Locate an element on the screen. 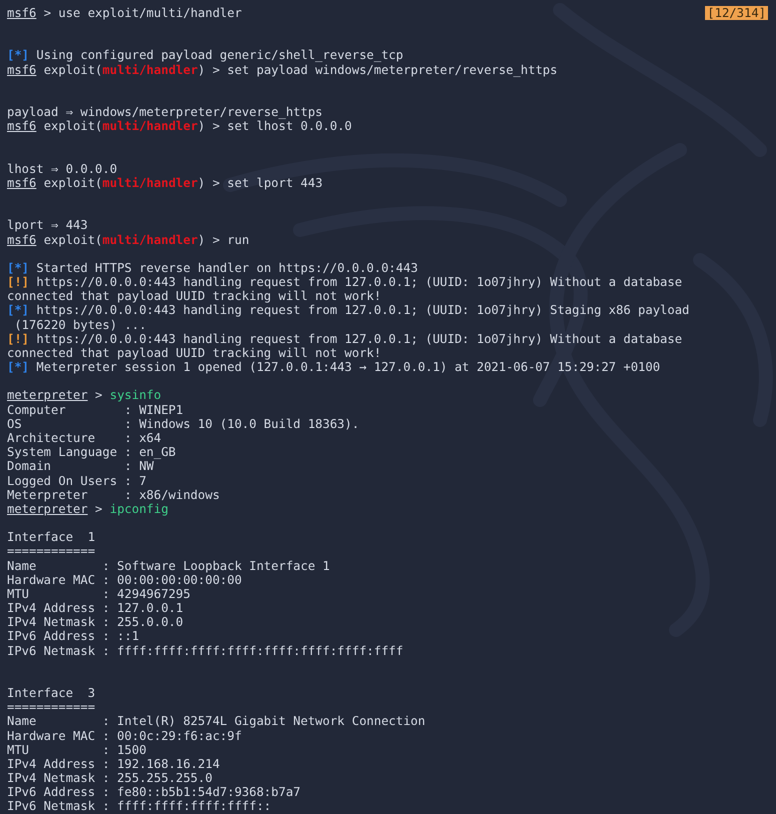  terminal-line: payload ⇒ windows/meterpreter/reverse_https is located at coordinates (165, 112).